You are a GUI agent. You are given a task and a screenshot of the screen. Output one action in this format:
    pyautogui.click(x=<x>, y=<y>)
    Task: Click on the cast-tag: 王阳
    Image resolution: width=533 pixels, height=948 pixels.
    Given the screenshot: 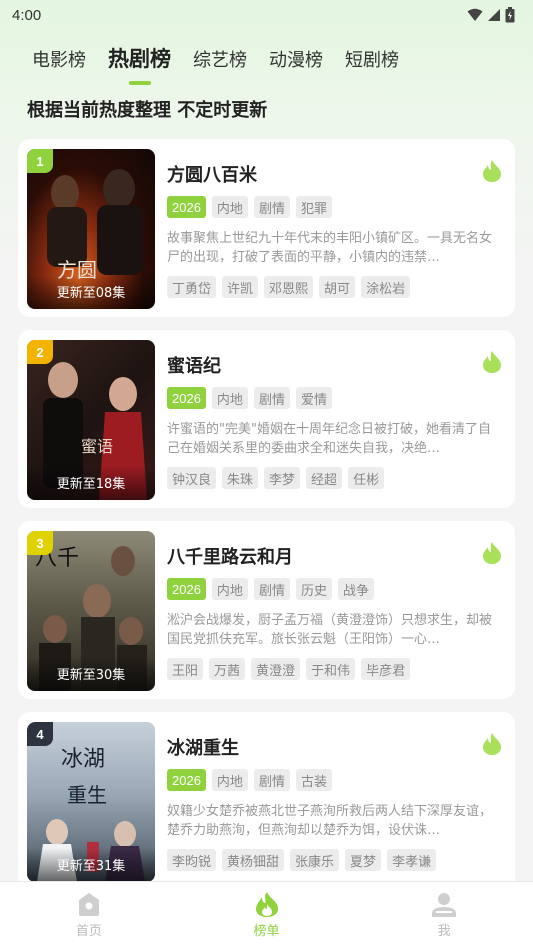 What is the action you would take?
    pyautogui.click(x=185, y=669)
    